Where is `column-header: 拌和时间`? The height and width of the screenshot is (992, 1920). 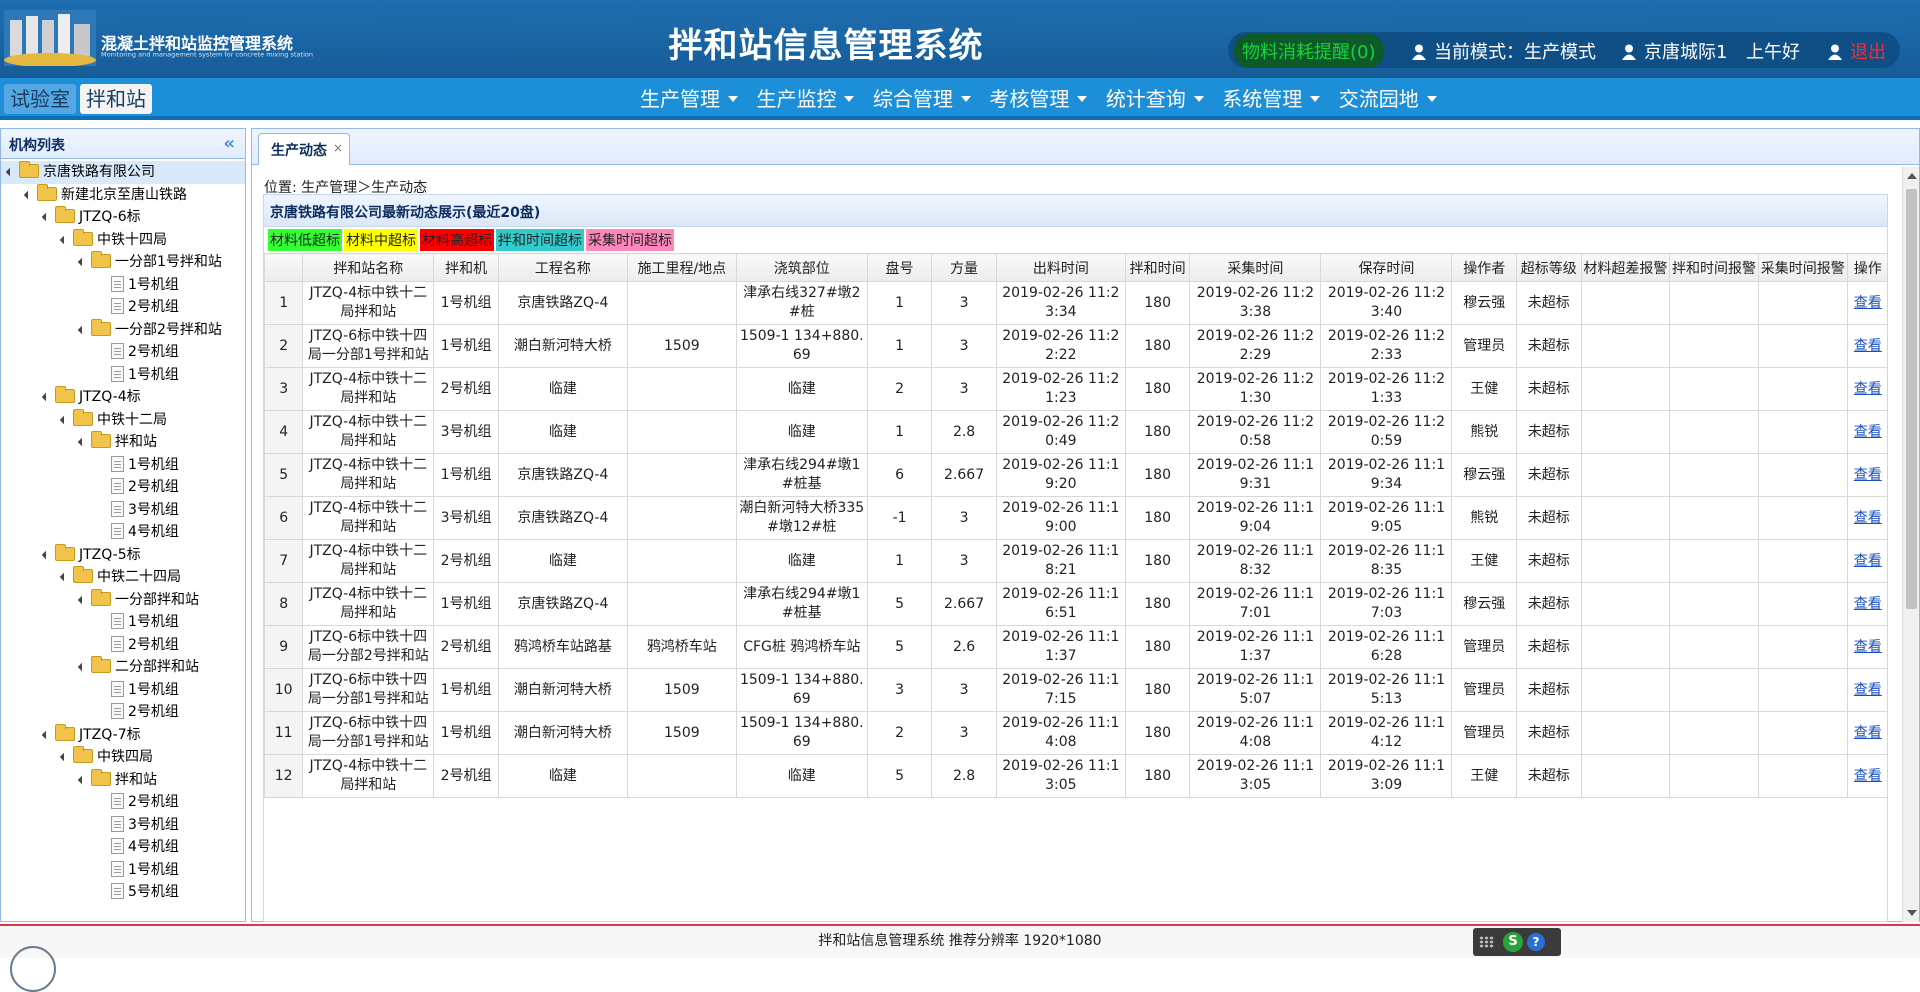 column-header: 拌和时间 is located at coordinates (1157, 267).